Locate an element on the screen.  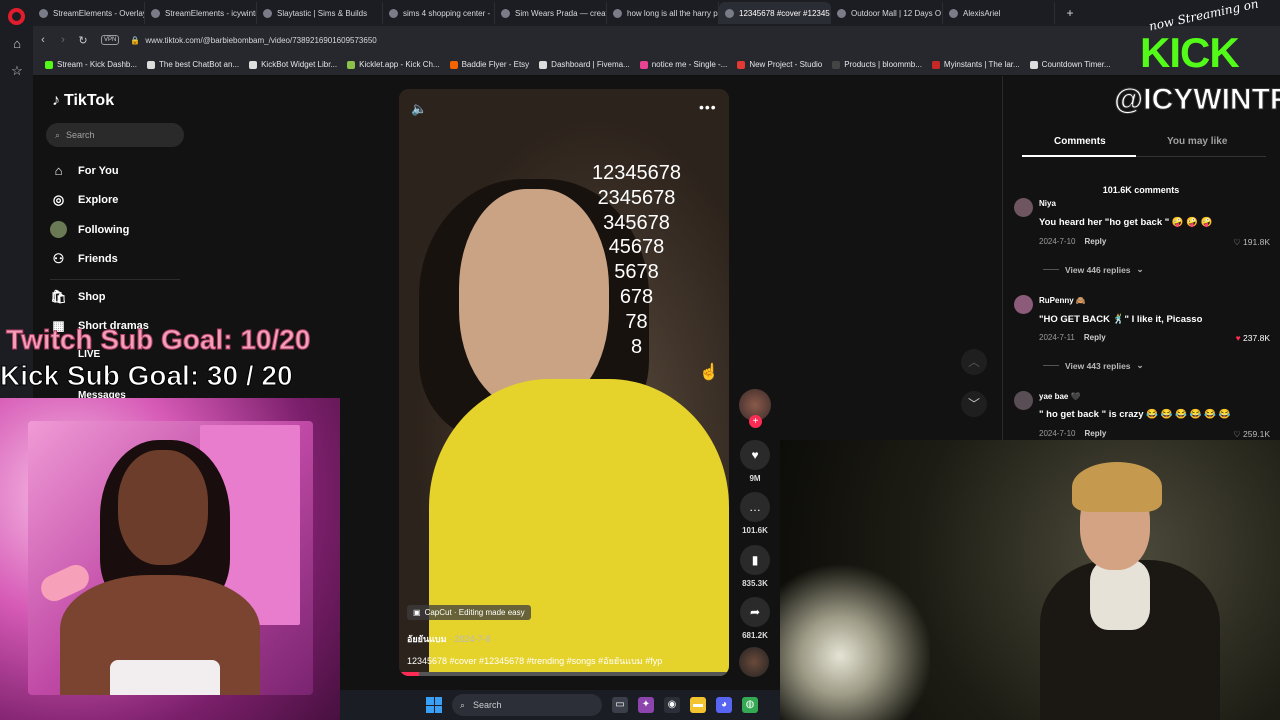
share-button: ➦ 681.2K is located at coordinates (755, 618).